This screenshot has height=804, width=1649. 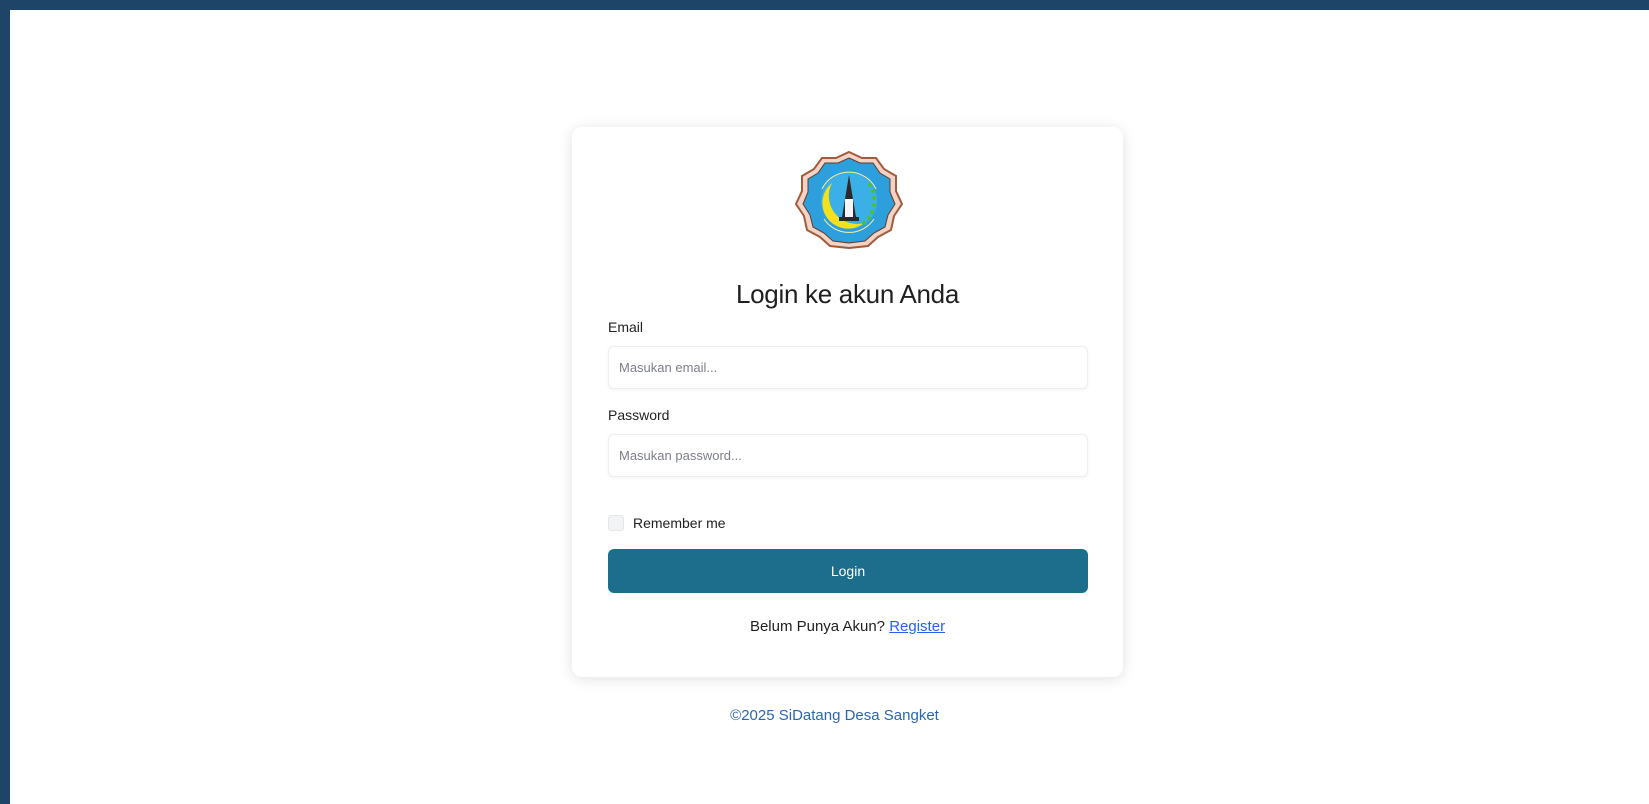 What do you see at coordinates (847, 294) in the screenshot?
I see `page-title: Login ke akun Anda` at bounding box center [847, 294].